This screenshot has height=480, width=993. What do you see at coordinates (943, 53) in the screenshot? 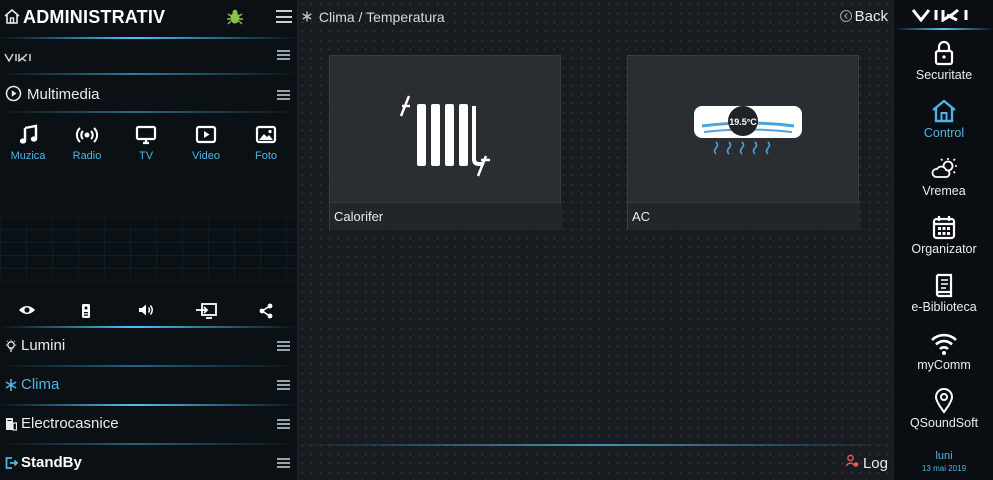
I see `lock-icon` at bounding box center [943, 53].